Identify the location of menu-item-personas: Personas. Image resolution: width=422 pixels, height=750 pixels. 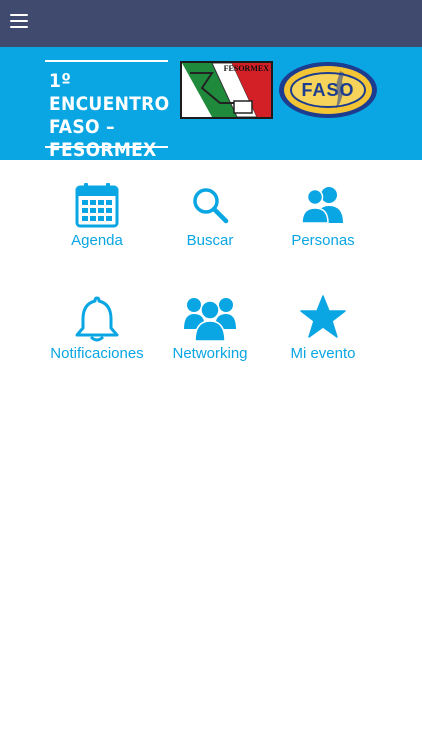
(323, 227).